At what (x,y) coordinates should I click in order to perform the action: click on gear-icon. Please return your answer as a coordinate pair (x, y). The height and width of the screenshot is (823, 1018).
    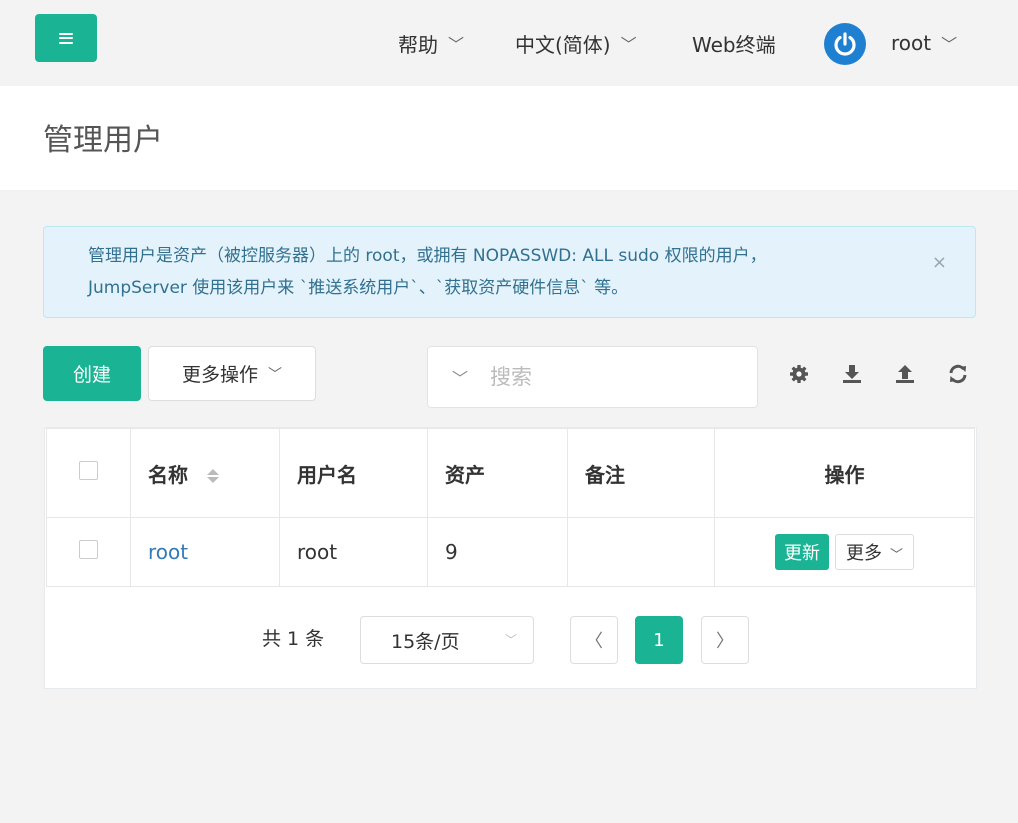
    Looking at the image, I should click on (799, 374).